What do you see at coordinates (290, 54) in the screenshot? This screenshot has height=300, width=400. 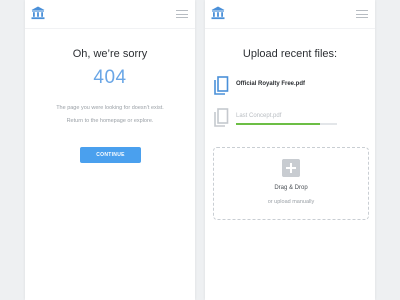 I see `page-title: Upload recent files:` at bounding box center [290, 54].